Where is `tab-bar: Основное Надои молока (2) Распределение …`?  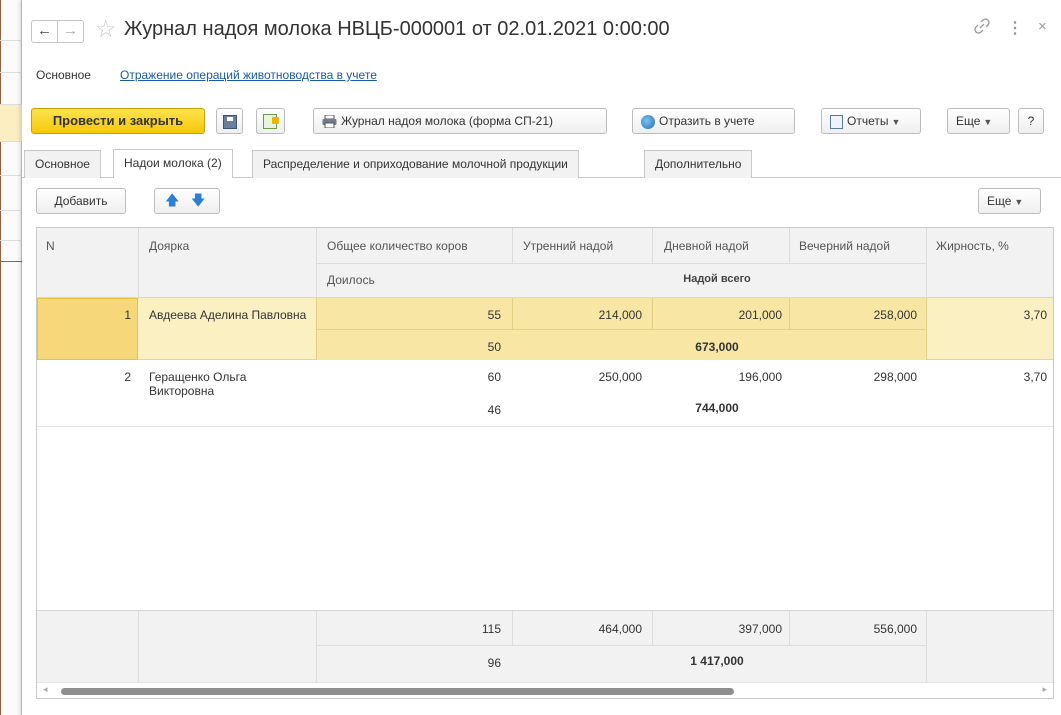 tab-bar: Основное Надои молока (2) Распределение … is located at coordinates (541, 163).